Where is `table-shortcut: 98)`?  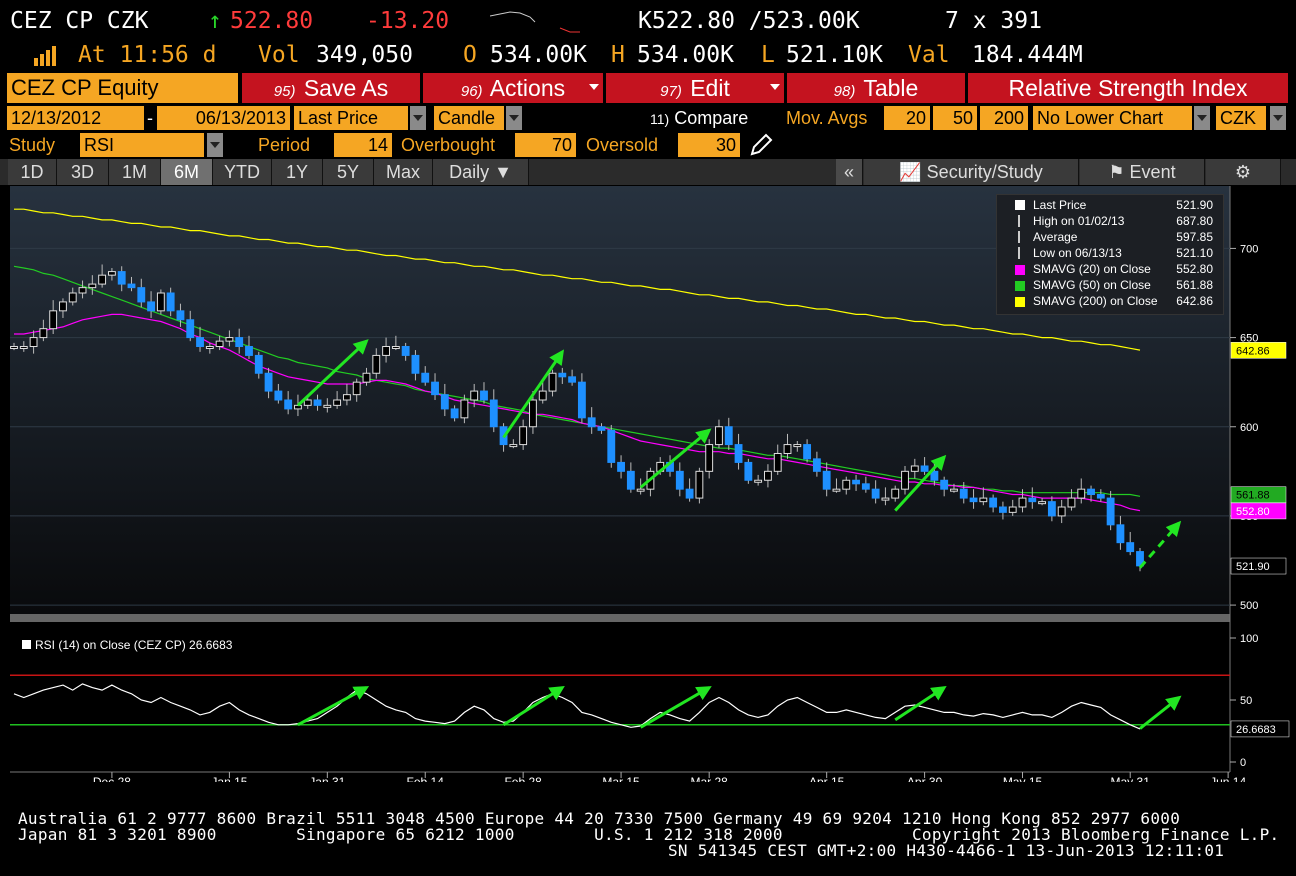 table-shortcut: 98) is located at coordinates (844, 91).